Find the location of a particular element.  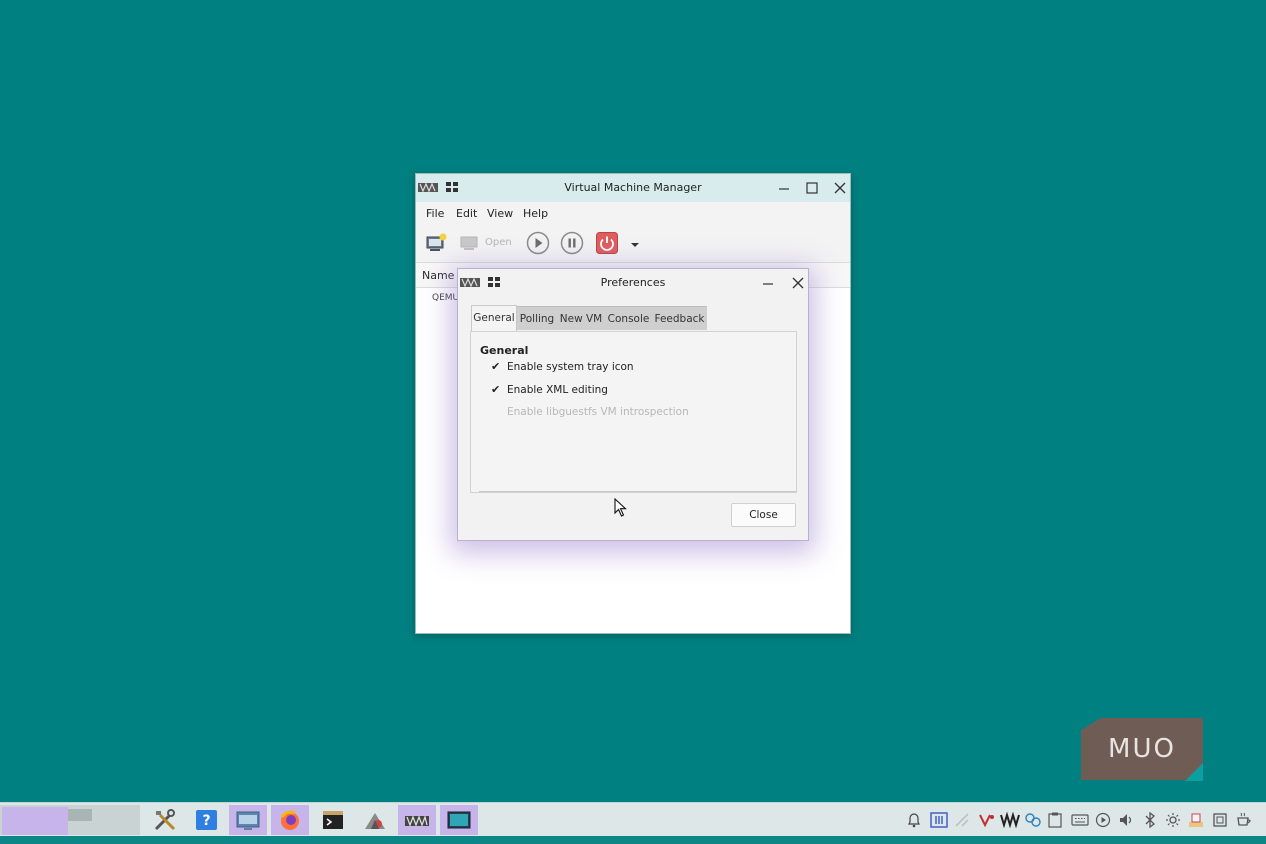

new-vm-icon is located at coordinates (436, 242).